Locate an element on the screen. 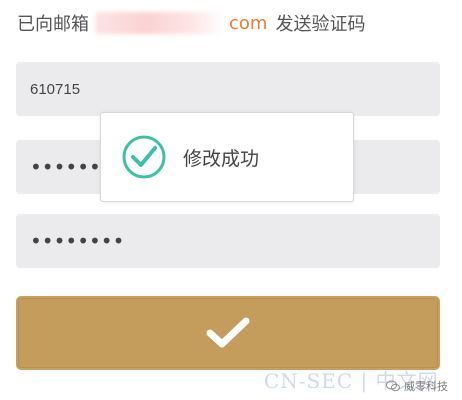 The width and height of the screenshot is (462, 400). checkmark-icon is located at coordinates (228, 332).